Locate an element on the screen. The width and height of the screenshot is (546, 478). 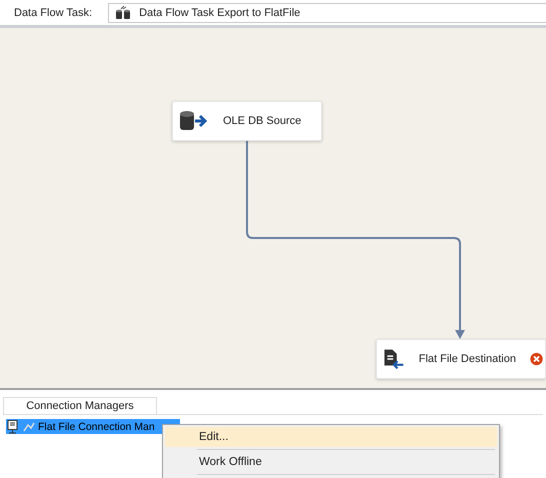
task-field: Data Flow Task Export to FlatFile is located at coordinates (327, 12).